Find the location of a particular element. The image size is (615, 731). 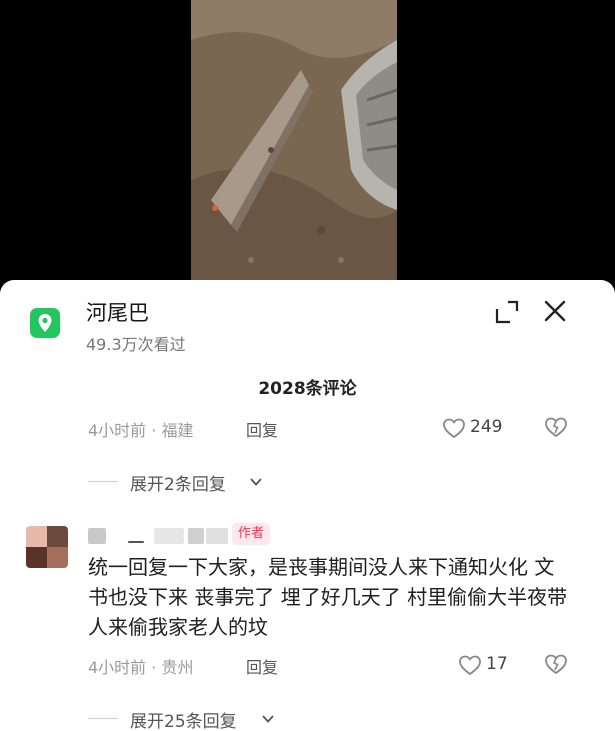

close-icon is located at coordinates (555, 311).